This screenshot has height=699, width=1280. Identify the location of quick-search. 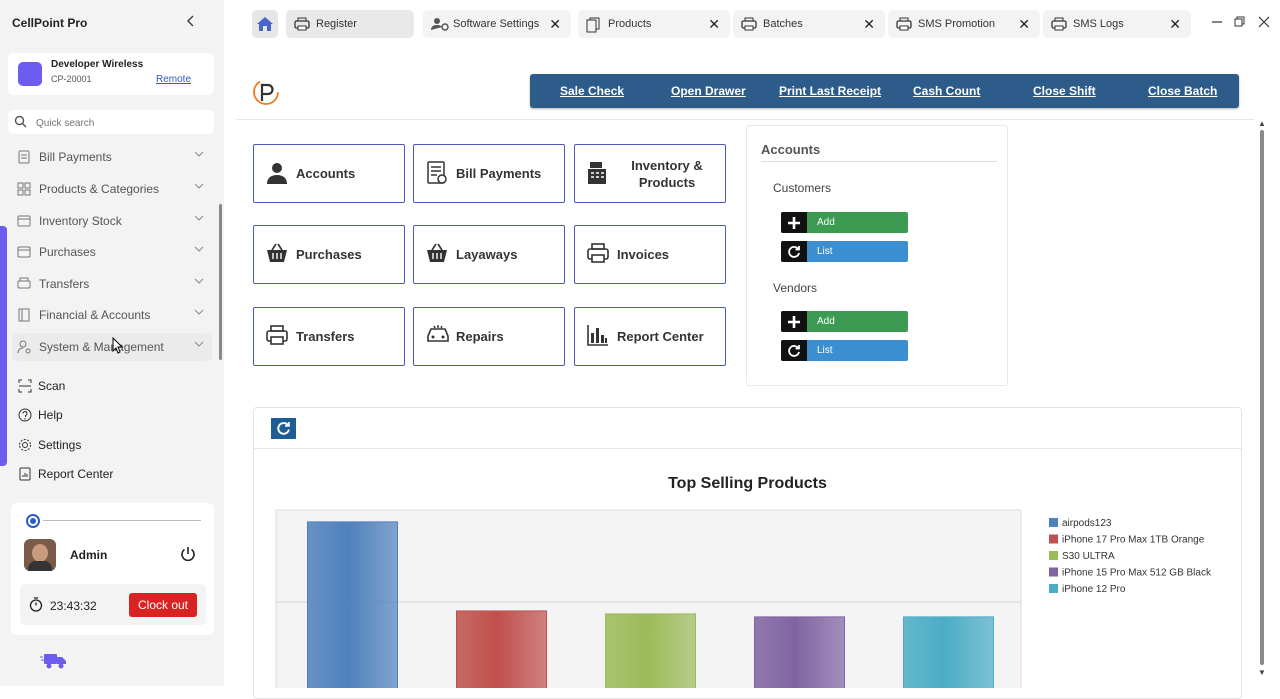
(111, 122).